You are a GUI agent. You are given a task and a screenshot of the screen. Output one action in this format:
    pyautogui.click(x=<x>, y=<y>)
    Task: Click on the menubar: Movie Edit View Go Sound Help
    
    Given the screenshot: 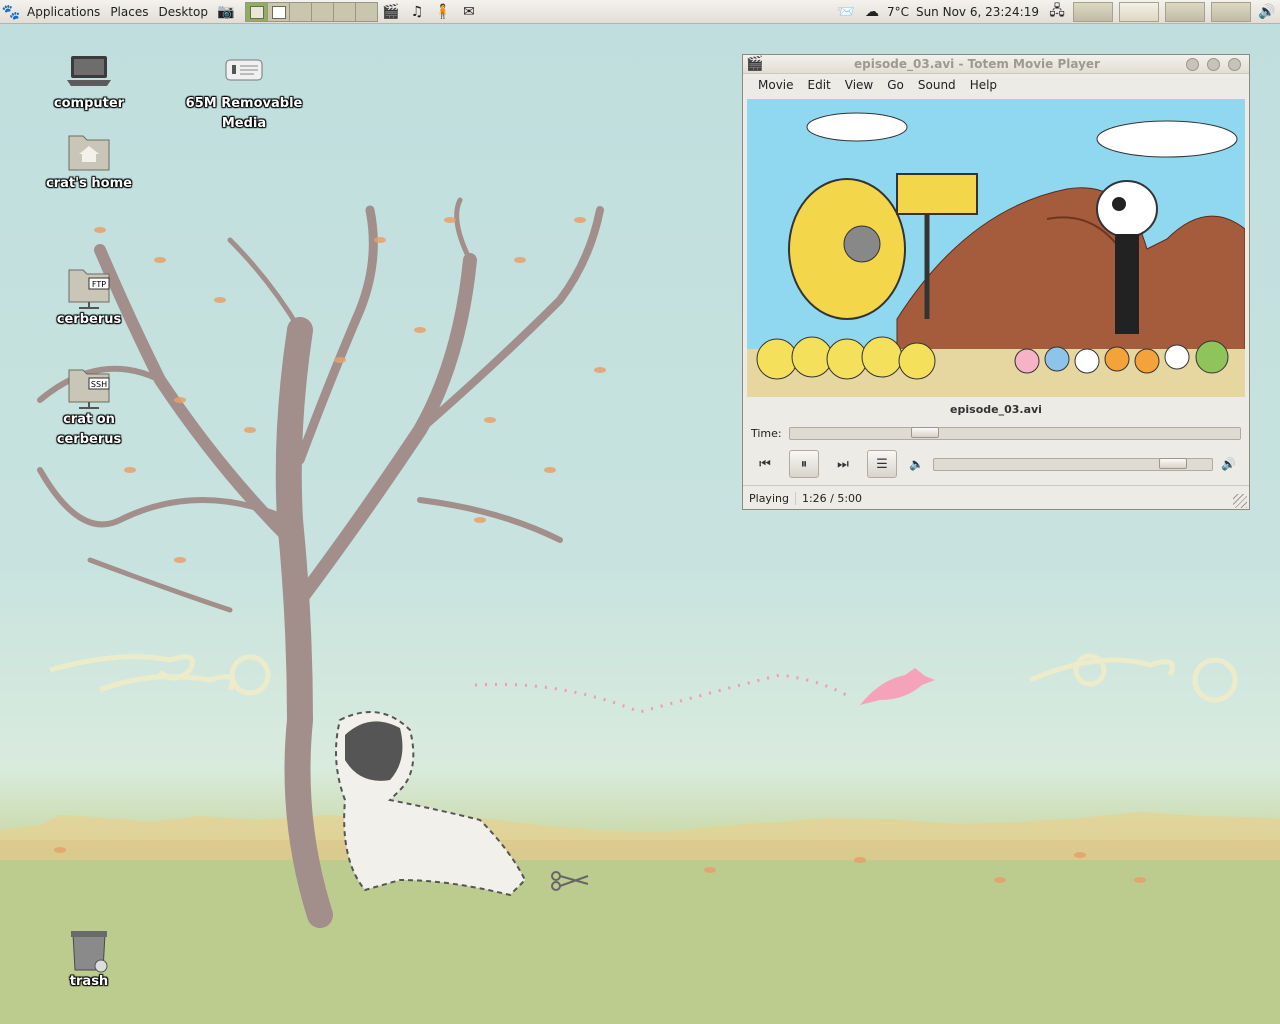 What is the action you would take?
    pyautogui.click(x=996, y=85)
    